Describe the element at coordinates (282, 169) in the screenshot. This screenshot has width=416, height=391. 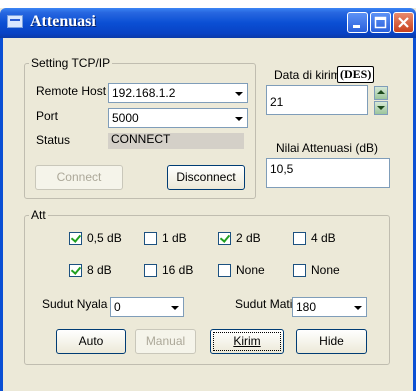
I see `nilai-attenuasi-value: 10,5` at that location.